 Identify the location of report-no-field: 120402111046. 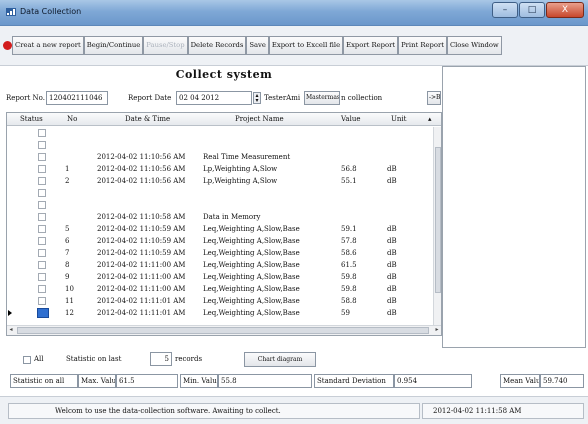
(77, 98).